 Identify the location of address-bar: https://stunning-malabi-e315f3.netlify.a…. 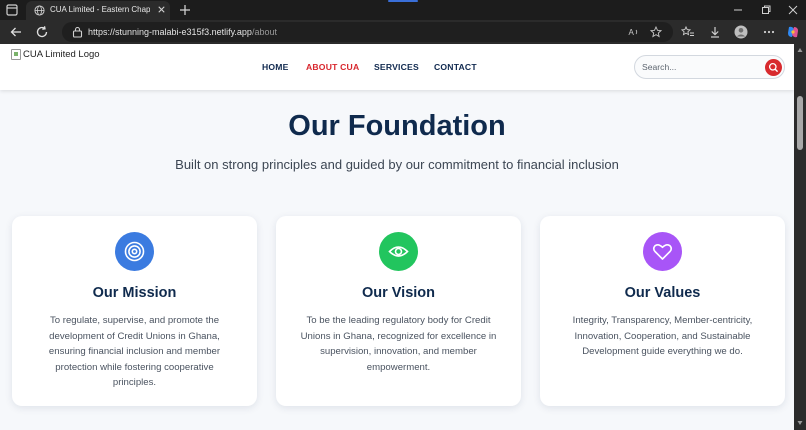
(367, 32).